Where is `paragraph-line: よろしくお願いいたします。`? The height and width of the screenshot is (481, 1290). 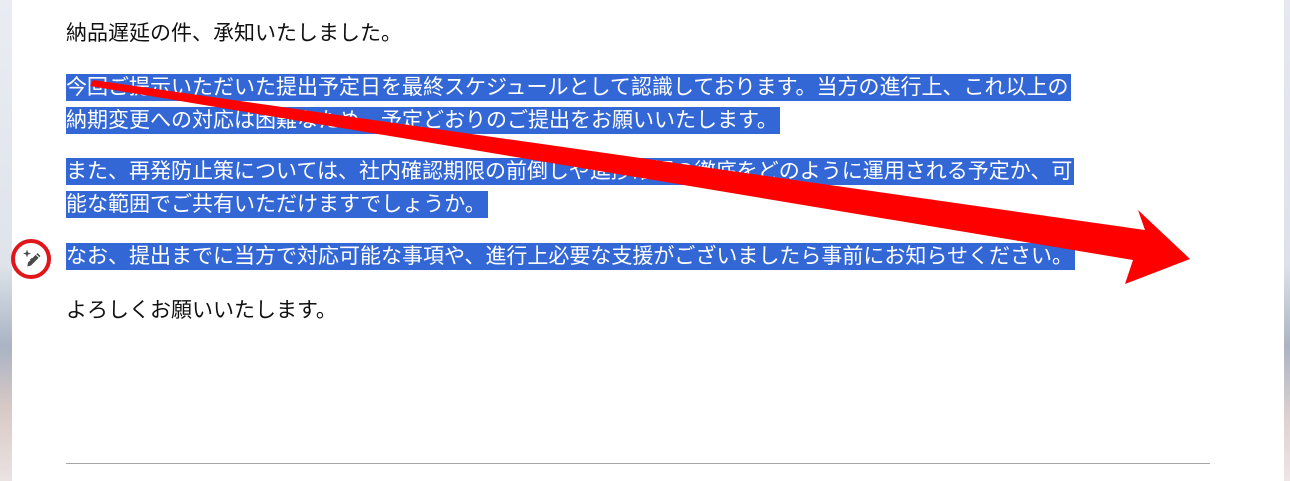 paragraph-line: よろしくお願いいたします。 is located at coordinates (201, 310).